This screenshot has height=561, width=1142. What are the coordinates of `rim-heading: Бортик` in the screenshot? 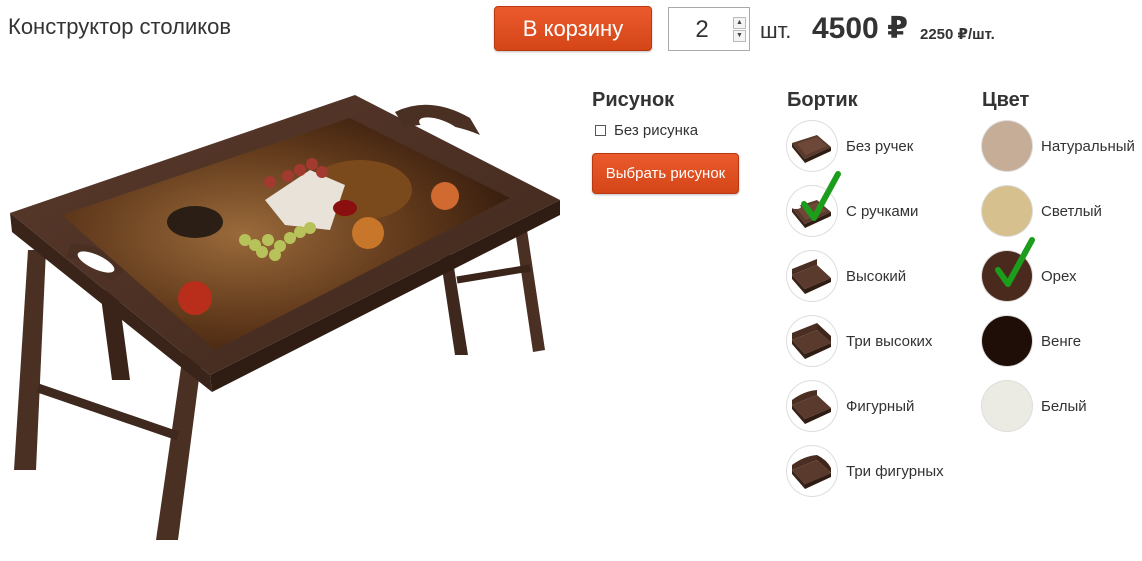 It's located at (822, 100).